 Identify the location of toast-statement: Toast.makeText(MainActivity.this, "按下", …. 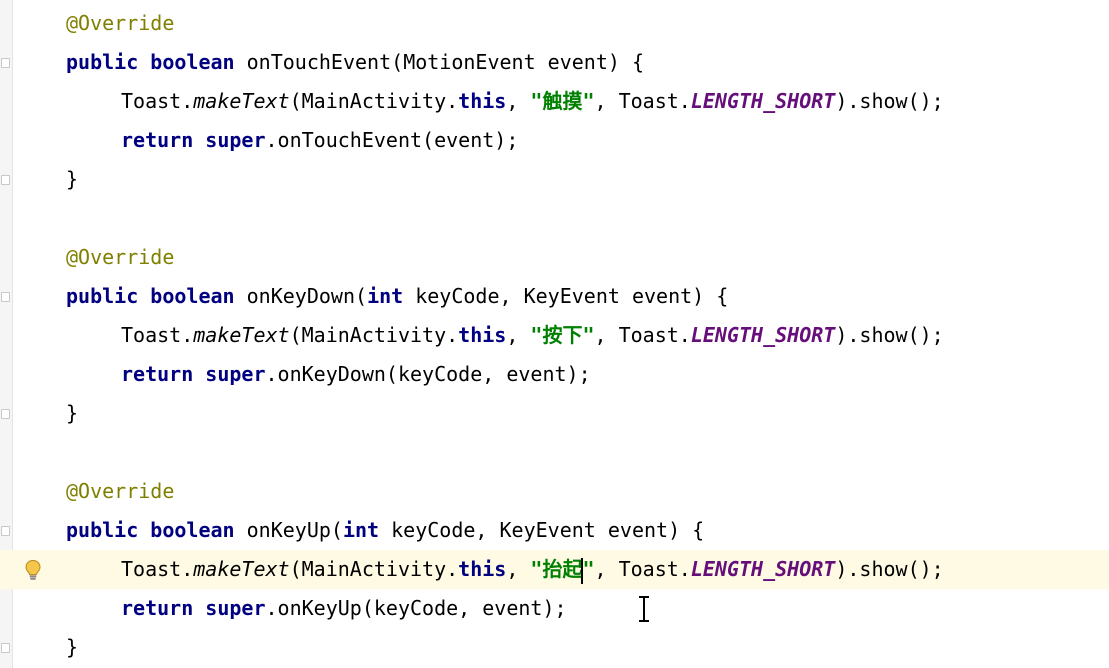
(532, 335).